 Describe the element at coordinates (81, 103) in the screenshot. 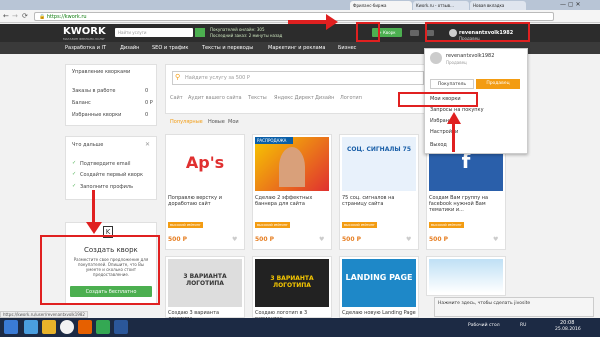

I see `balance-link: Баланс` at that location.